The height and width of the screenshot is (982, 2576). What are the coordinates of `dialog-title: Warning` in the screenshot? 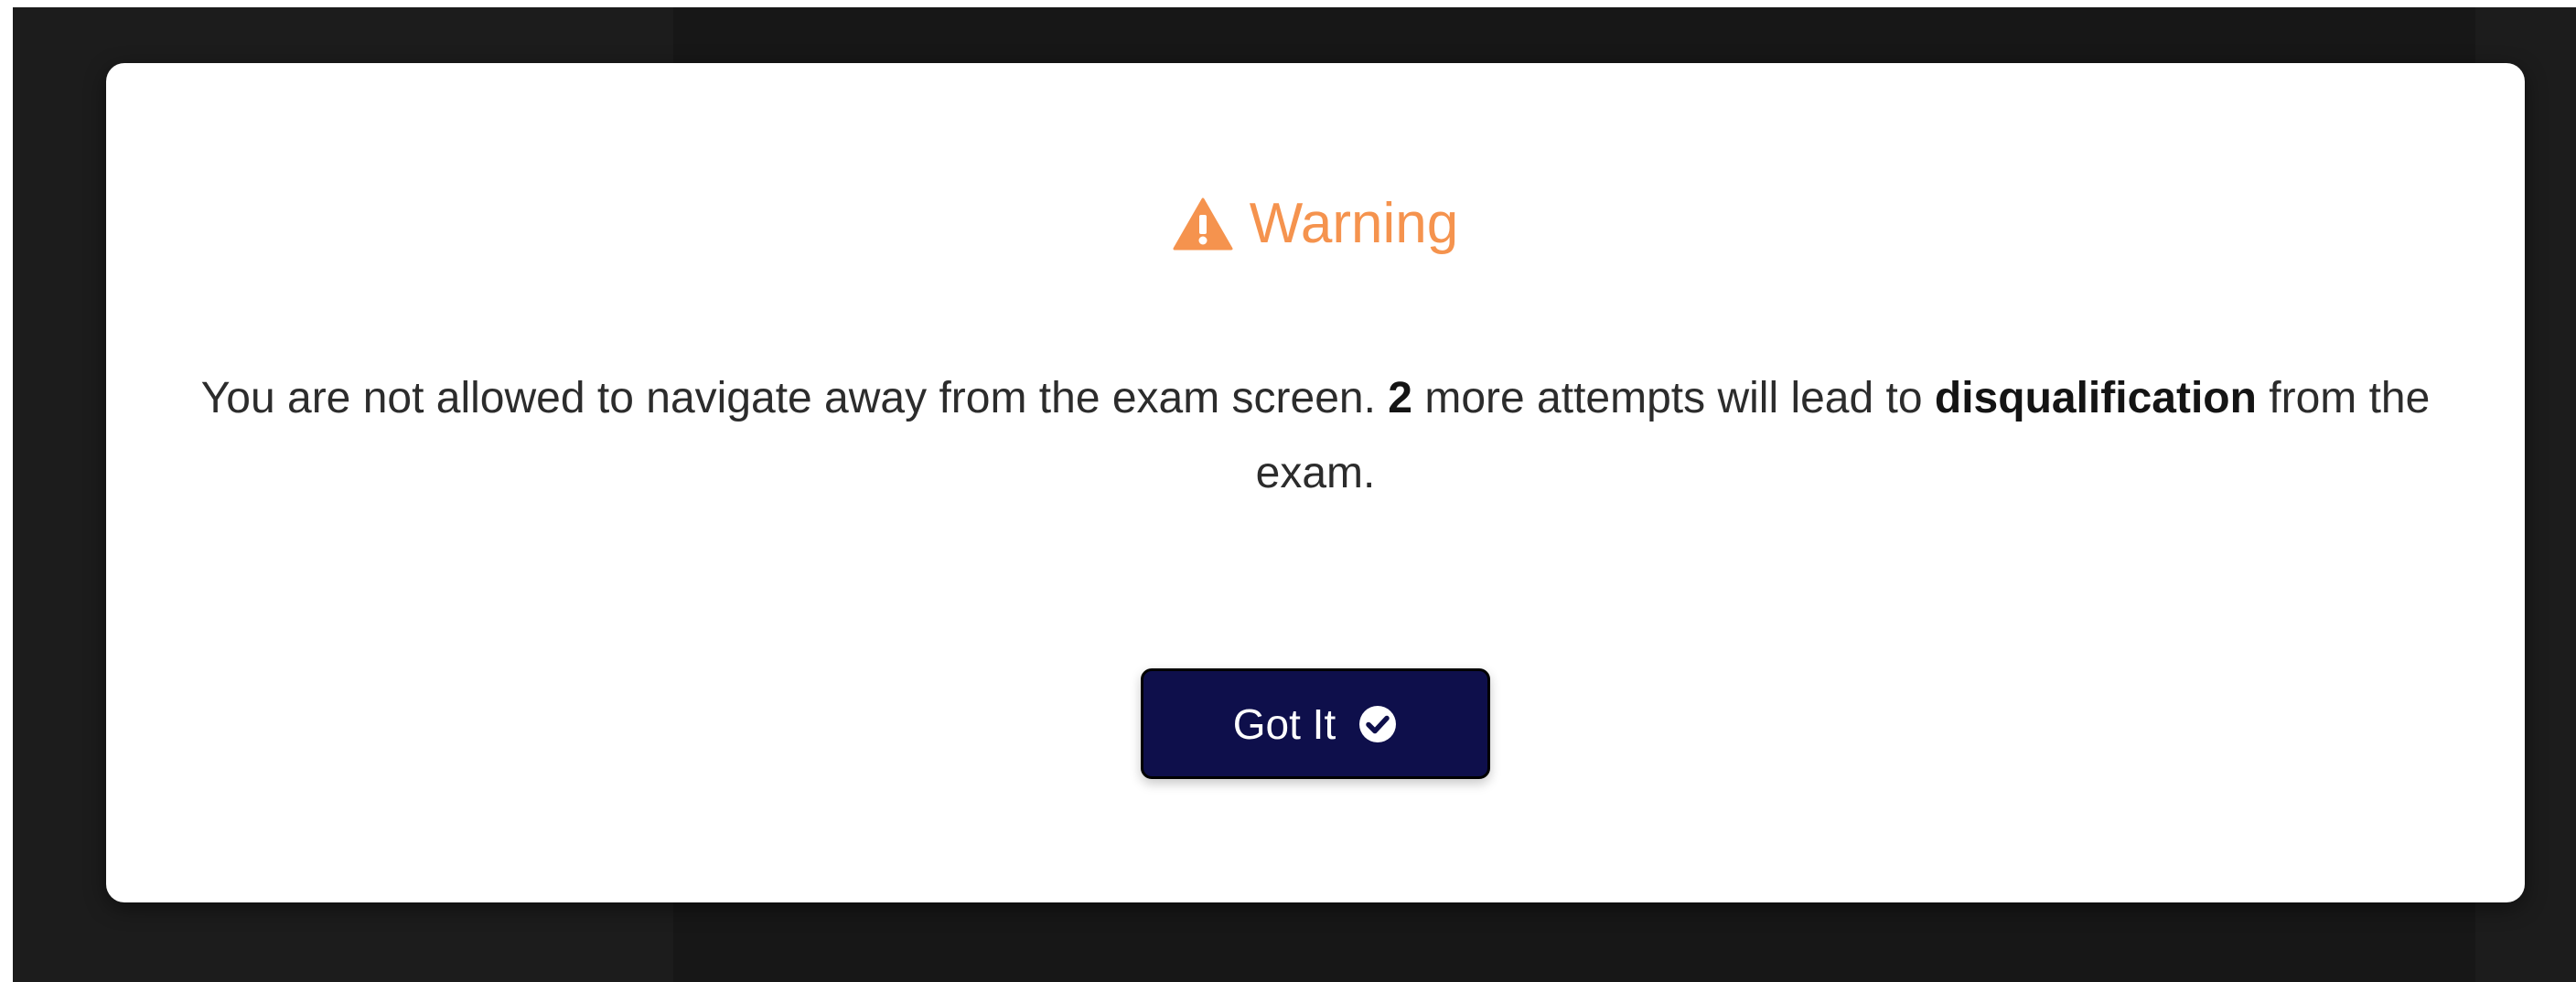 It's located at (1315, 224).